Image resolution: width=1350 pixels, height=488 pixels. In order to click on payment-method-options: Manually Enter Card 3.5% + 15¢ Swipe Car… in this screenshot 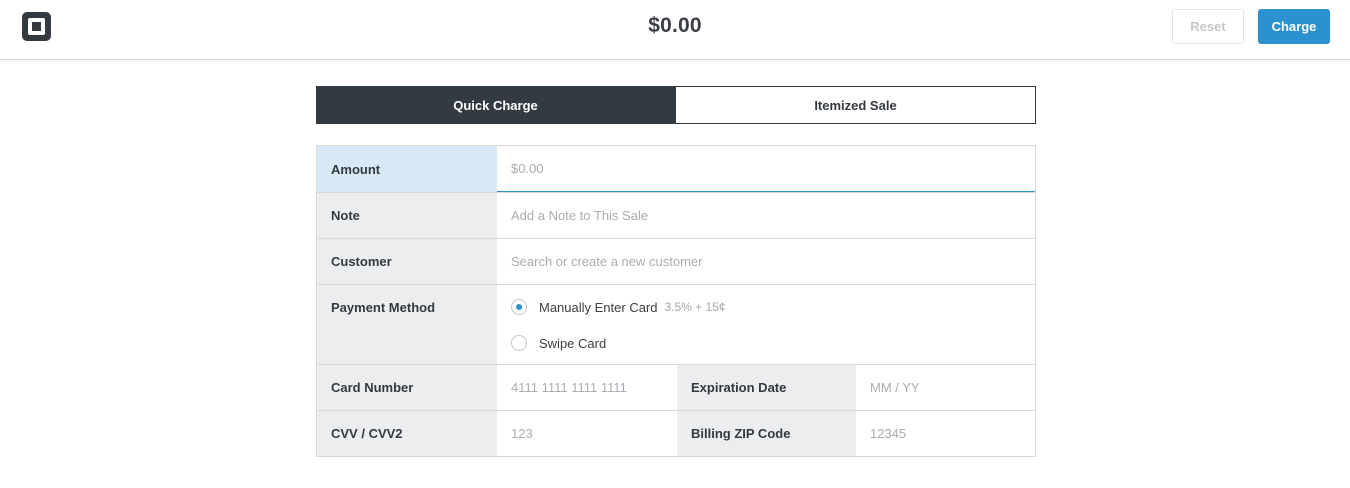, I will do `click(766, 324)`.